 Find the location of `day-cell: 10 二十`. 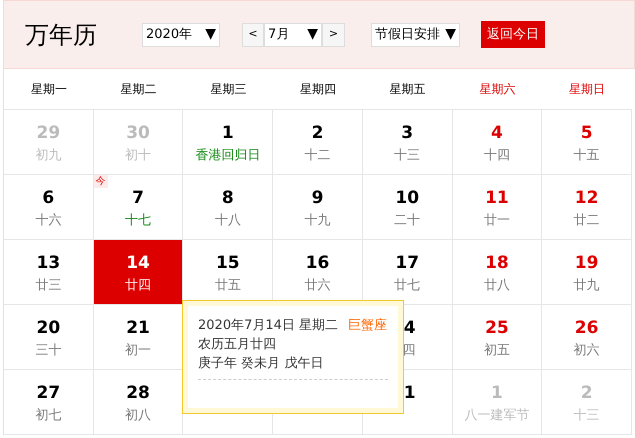

day-cell: 10 二十 is located at coordinates (407, 207).